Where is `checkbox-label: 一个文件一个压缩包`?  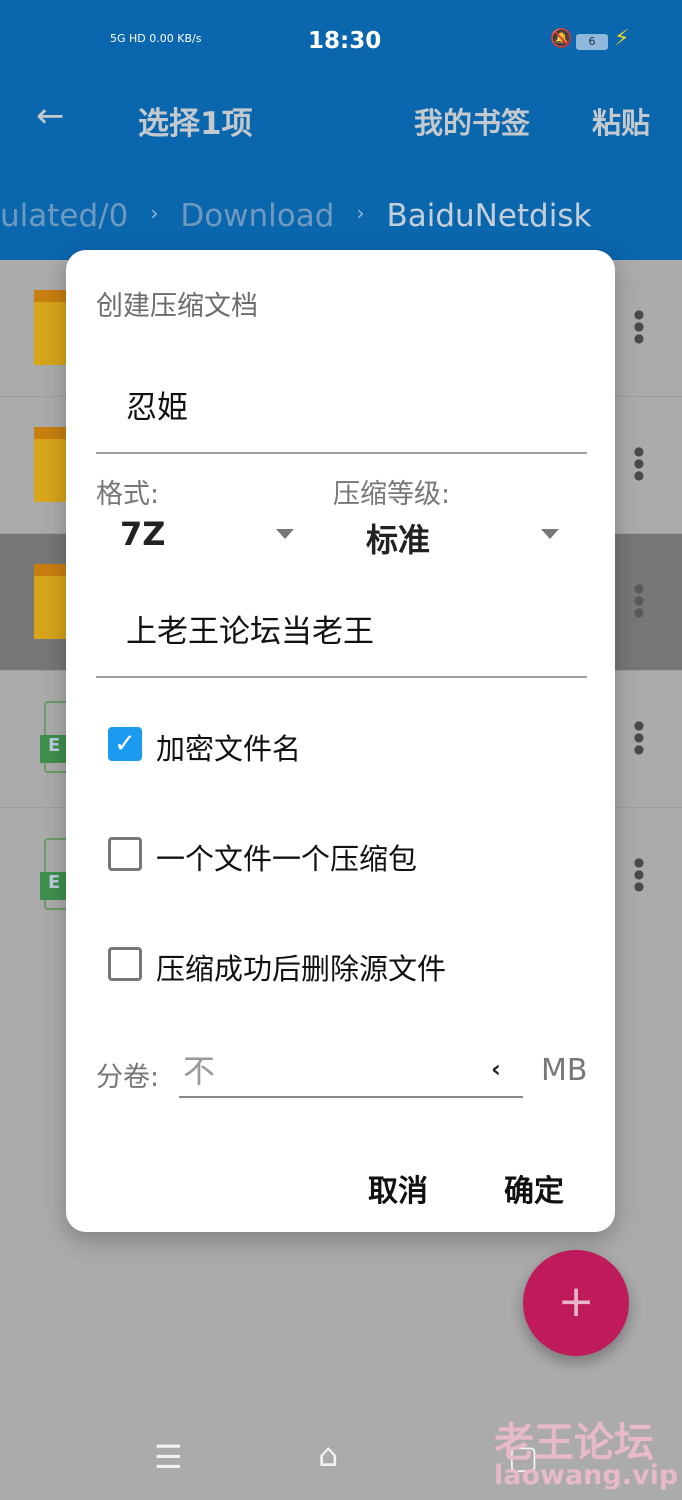 checkbox-label: 一个文件一个压缩包 is located at coordinates (287, 859).